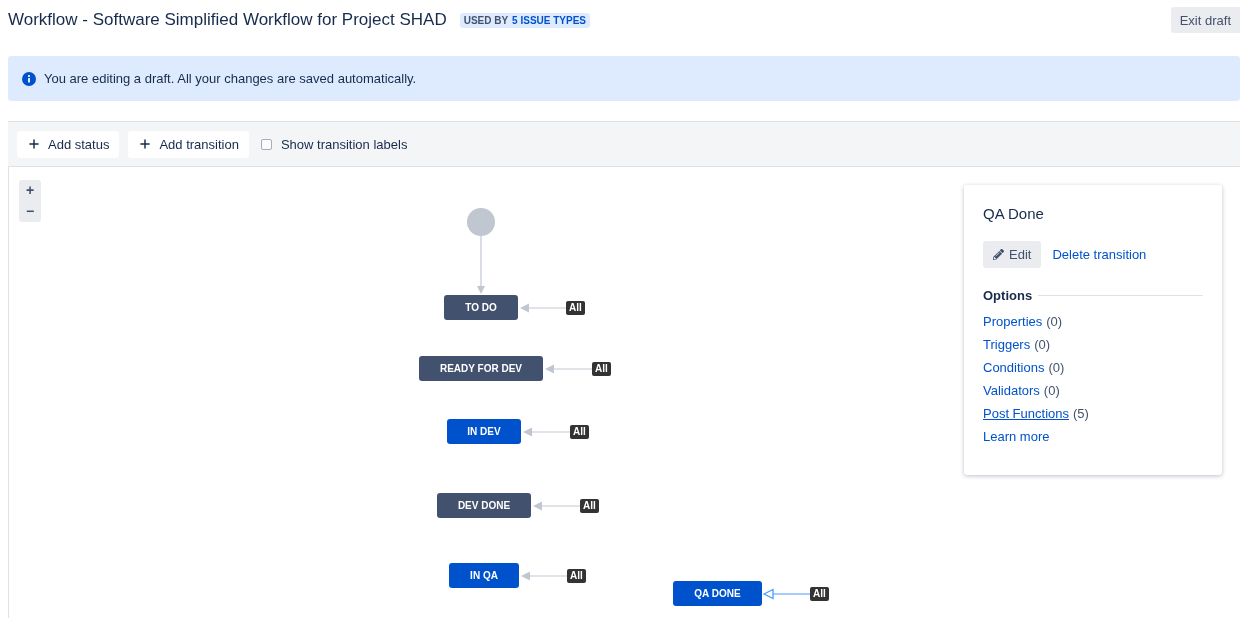 This screenshot has width=1240, height=618. I want to click on option-link: Triggers, so click(1007, 344).